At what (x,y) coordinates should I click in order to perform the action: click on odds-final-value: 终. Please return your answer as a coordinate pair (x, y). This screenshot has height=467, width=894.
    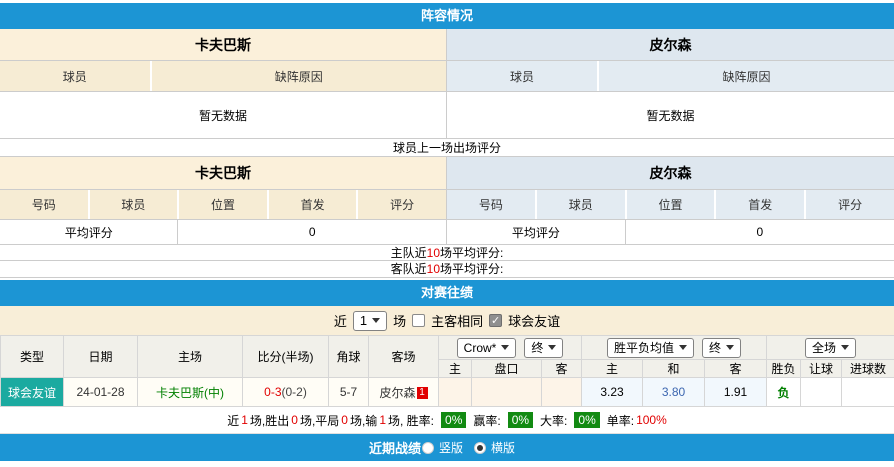
    Looking at the image, I should click on (715, 347).